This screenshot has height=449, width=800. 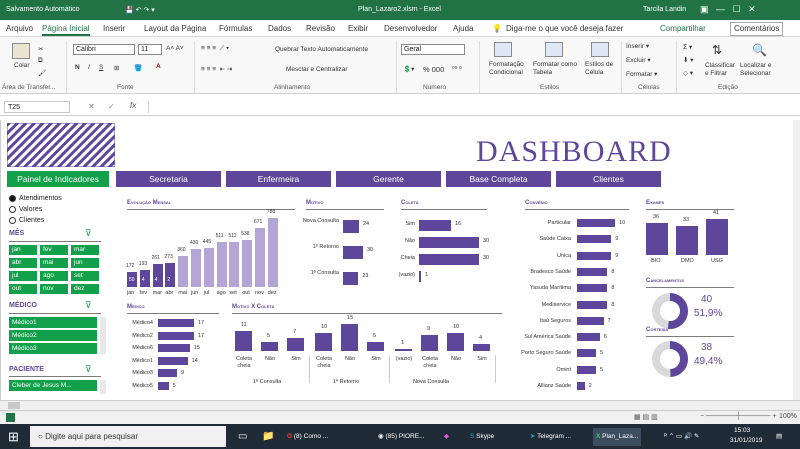 What do you see at coordinates (88, 233) in the screenshot?
I see `mes-filter-icon: ⊽` at bounding box center [88, 233].